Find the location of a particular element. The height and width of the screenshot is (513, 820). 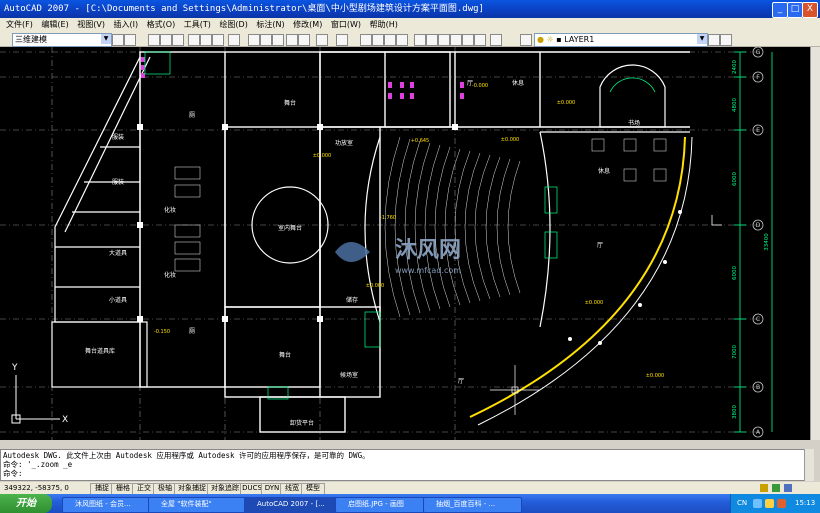

lock-icon is located at coordinates (764, 488).